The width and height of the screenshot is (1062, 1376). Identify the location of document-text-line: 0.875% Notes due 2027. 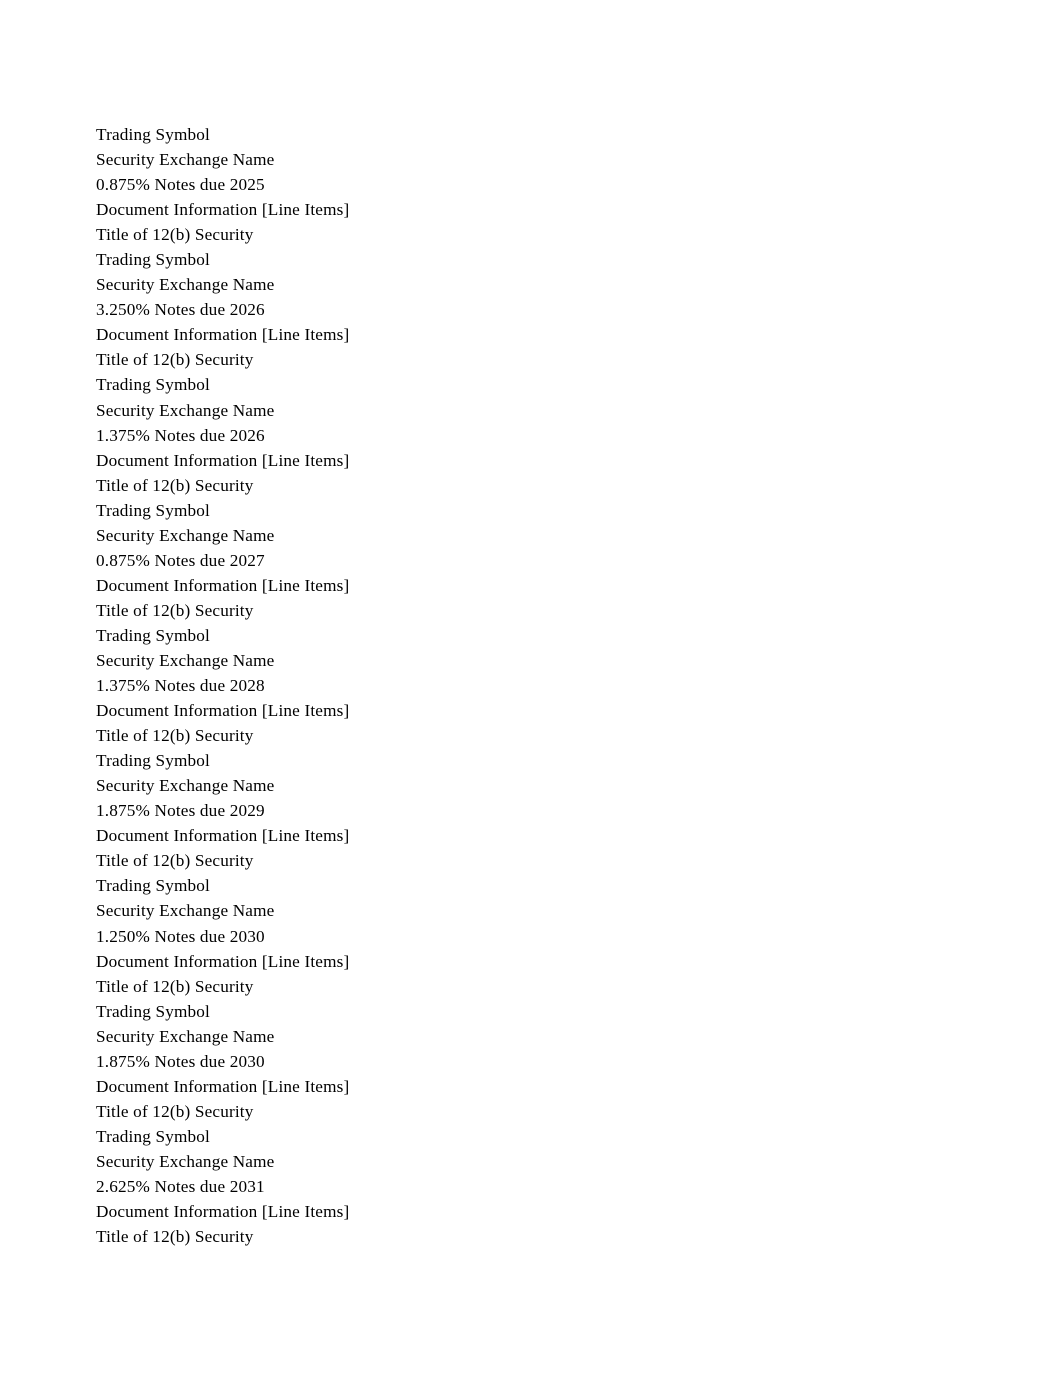
(180, 560).